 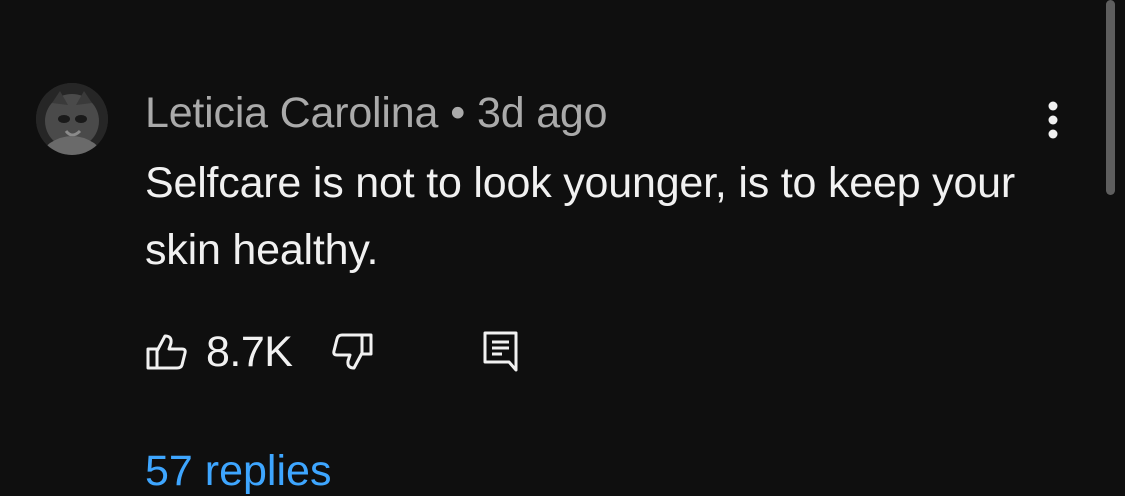 I want to click on scrollbar-thumb, so click(x=1110, y=97).